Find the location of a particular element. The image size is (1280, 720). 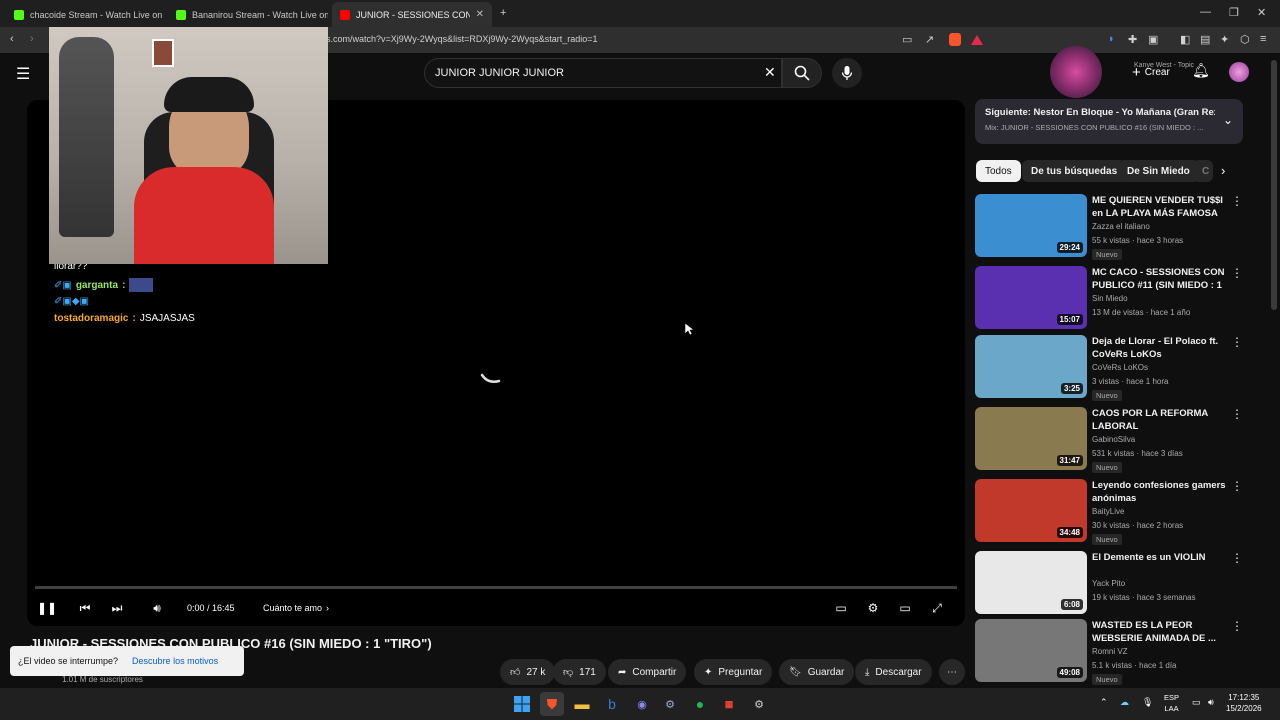

dislike-button: 👎︎ 171 is located at coordinates (579, 672).